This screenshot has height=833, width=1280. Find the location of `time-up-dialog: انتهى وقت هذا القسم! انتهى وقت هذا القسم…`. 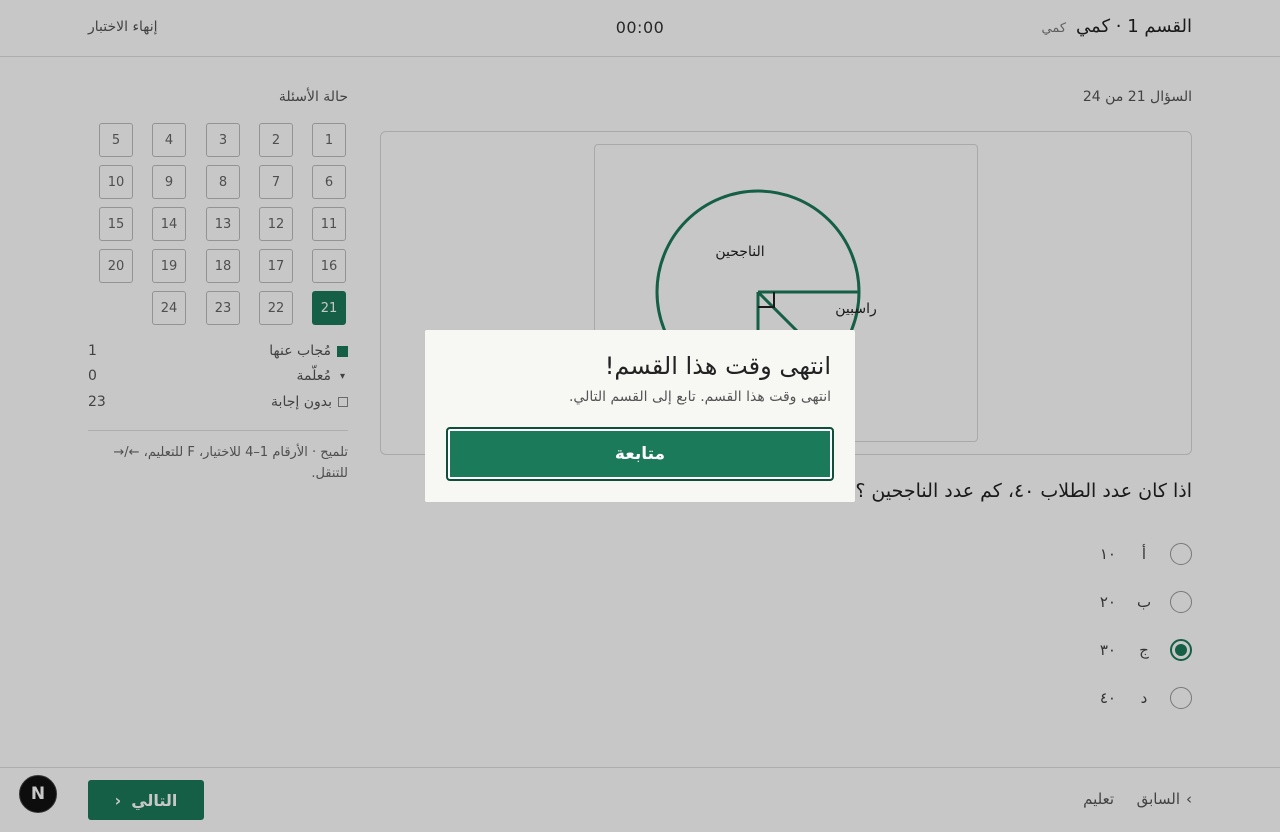

time-up-dialog: انتهى وقت هذا القسم! انتهى وقت هذا القسم… is located at coordinates (640, 416).